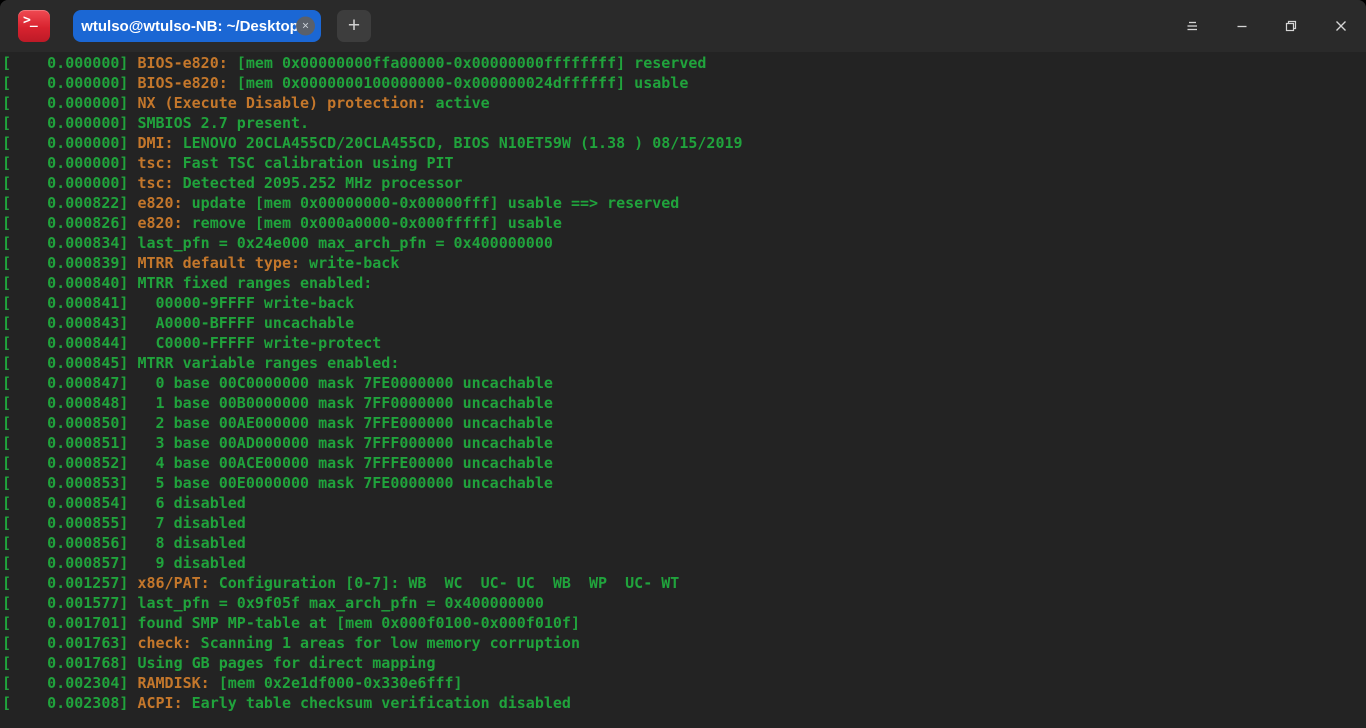 The image size is (1366, 728). Describe the element at coordinates (219, 263) in the screenshot. I see `log-subsystem-prefix: MTRR default type:` at that location.